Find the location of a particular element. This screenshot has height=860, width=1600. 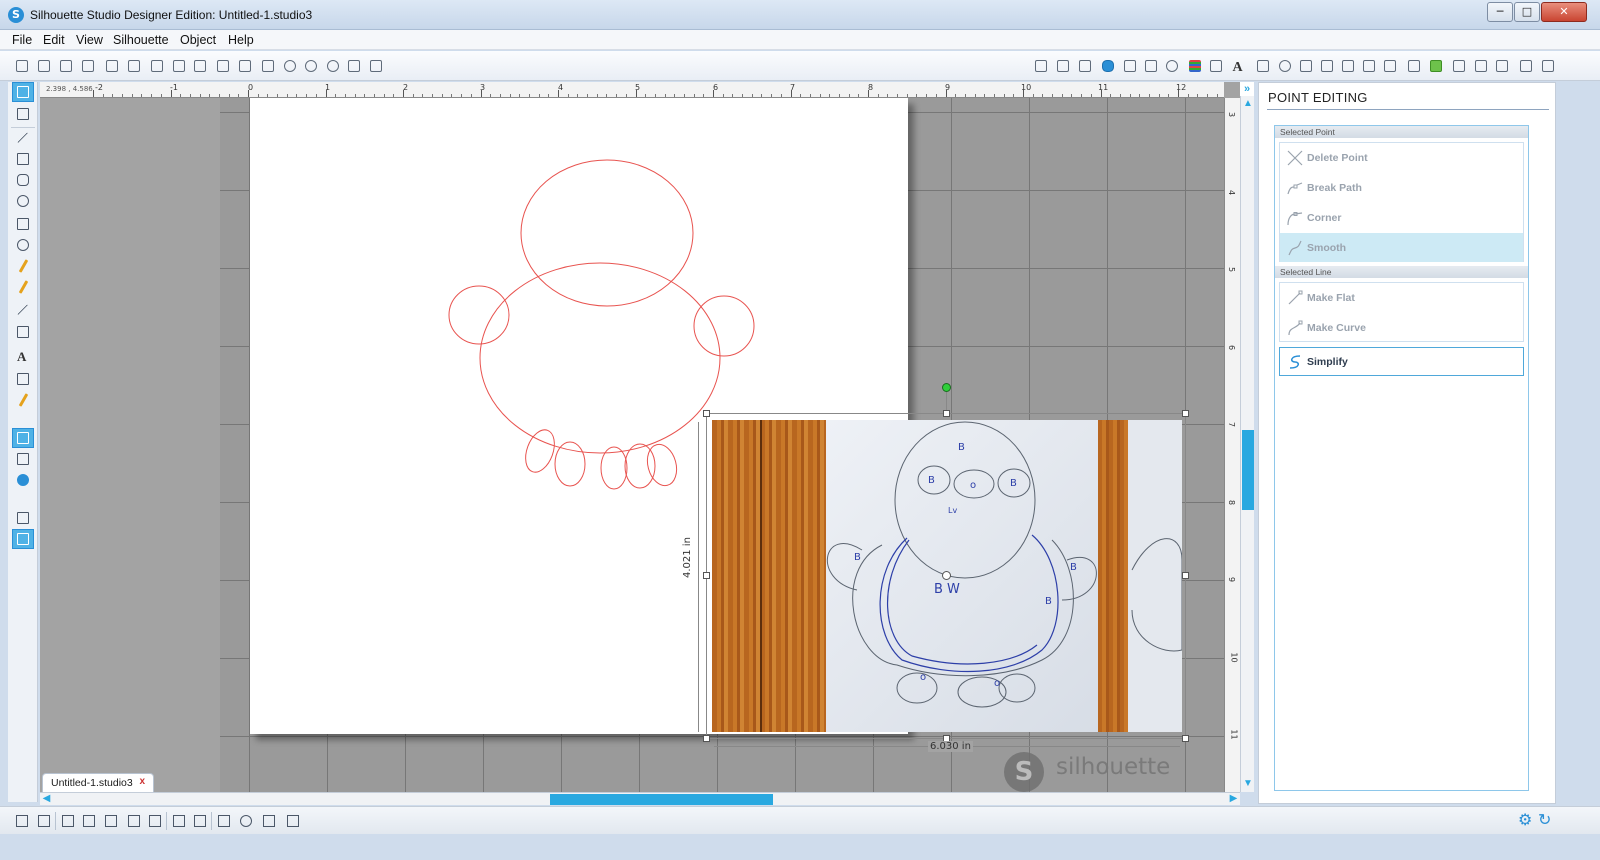

delete-icon is located at coordinates (155, 821).